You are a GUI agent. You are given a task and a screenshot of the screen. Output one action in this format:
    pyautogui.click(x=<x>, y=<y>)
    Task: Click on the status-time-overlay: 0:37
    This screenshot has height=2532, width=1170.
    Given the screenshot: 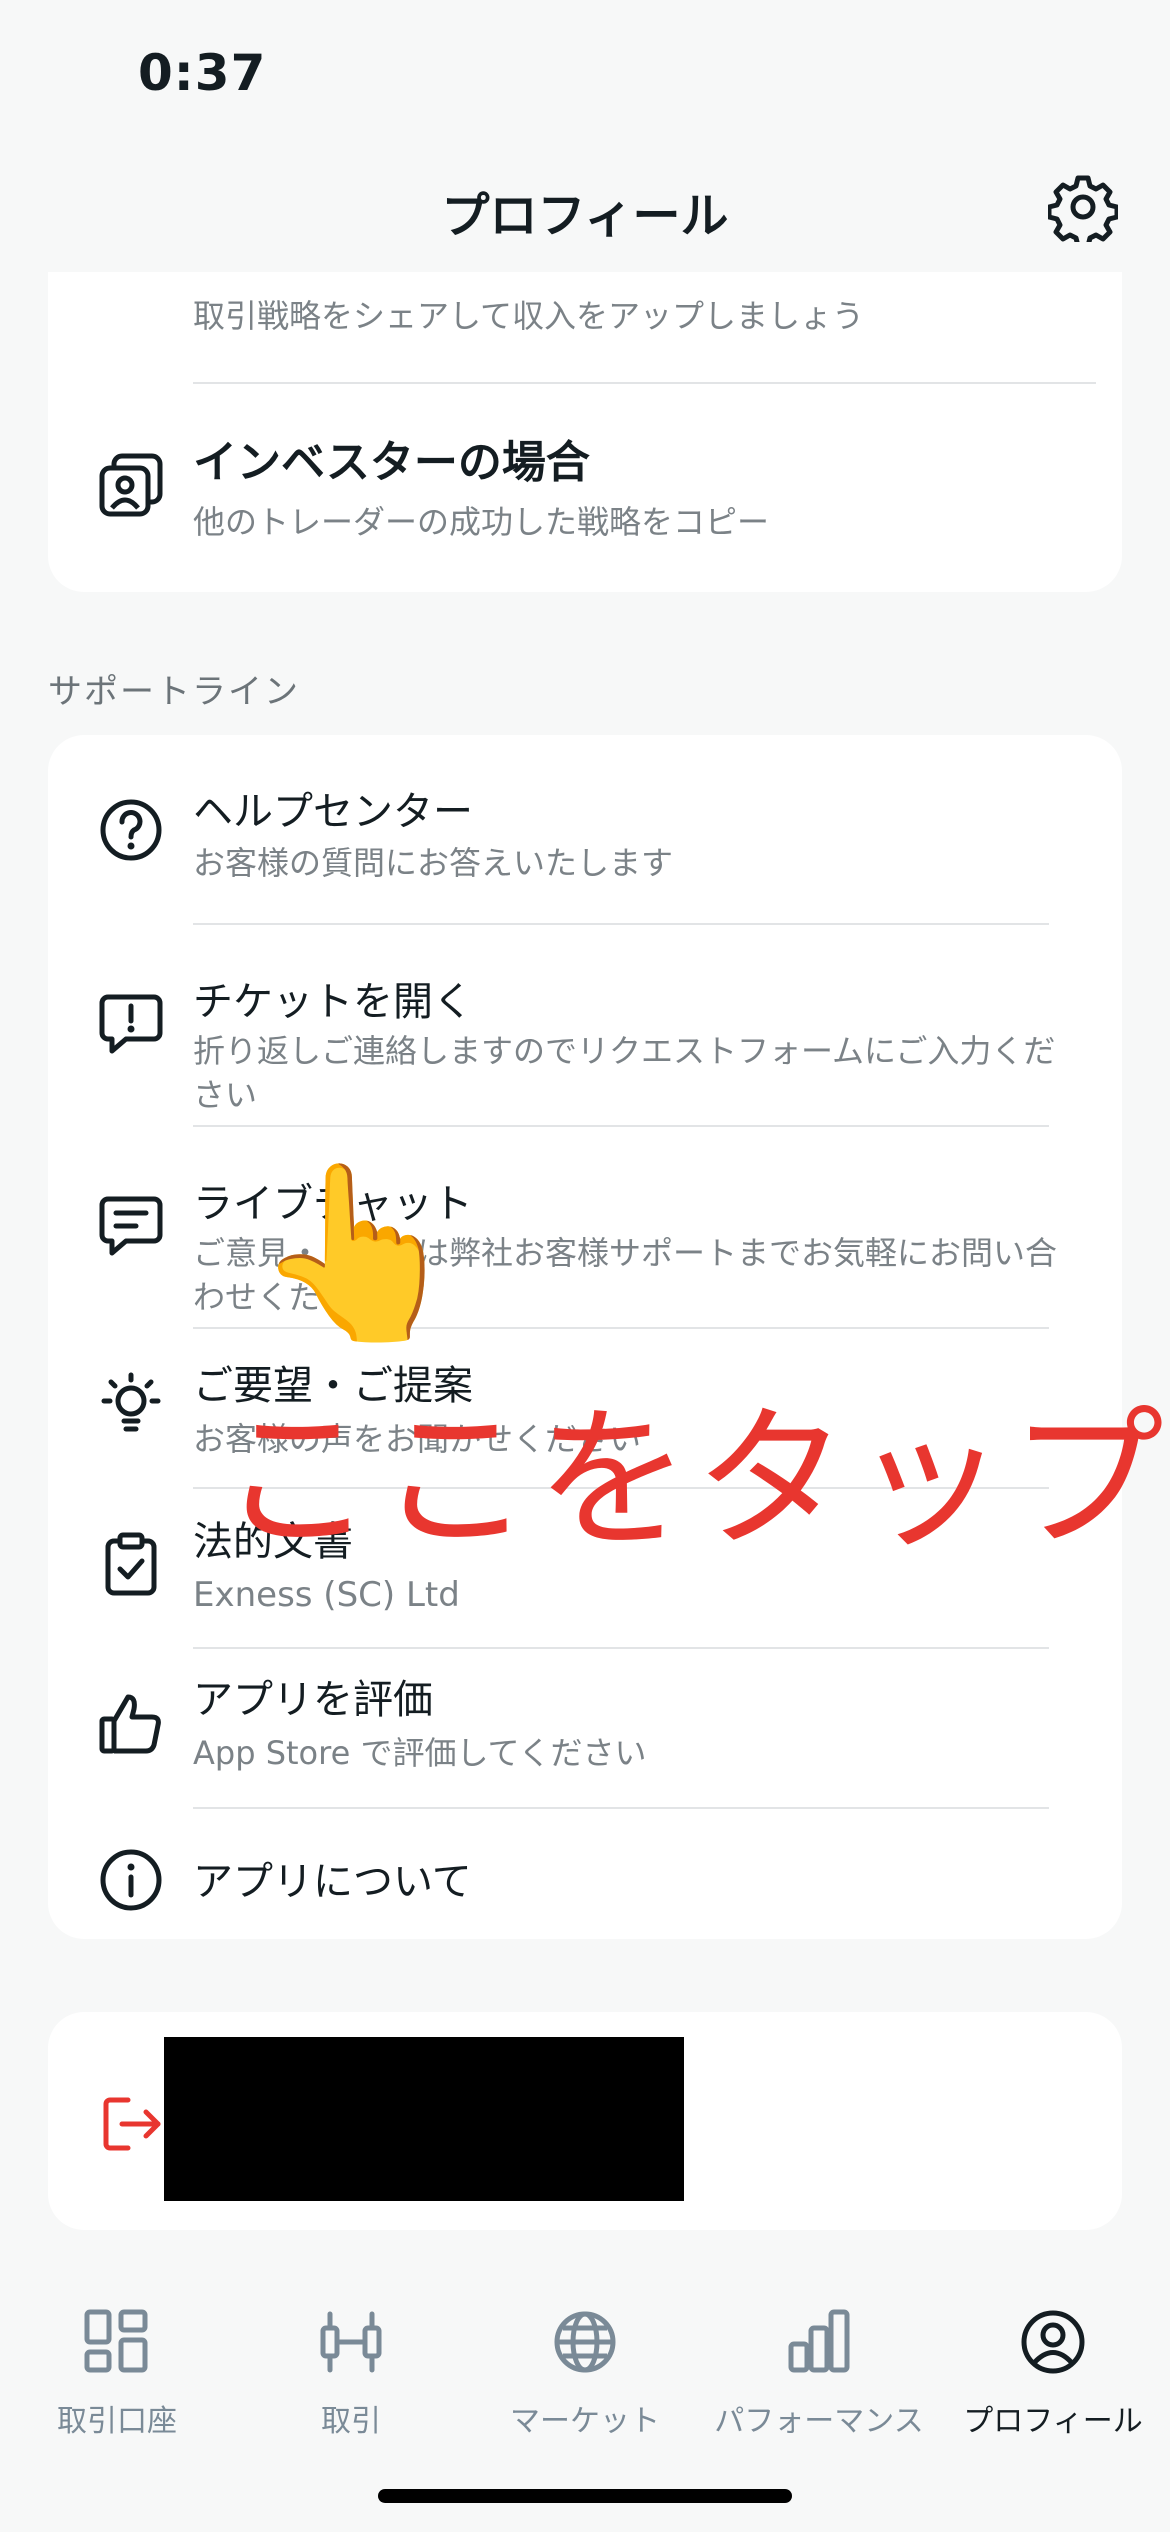 What is the action you would take?
    pyautogui.click(x=202, y=73)
    